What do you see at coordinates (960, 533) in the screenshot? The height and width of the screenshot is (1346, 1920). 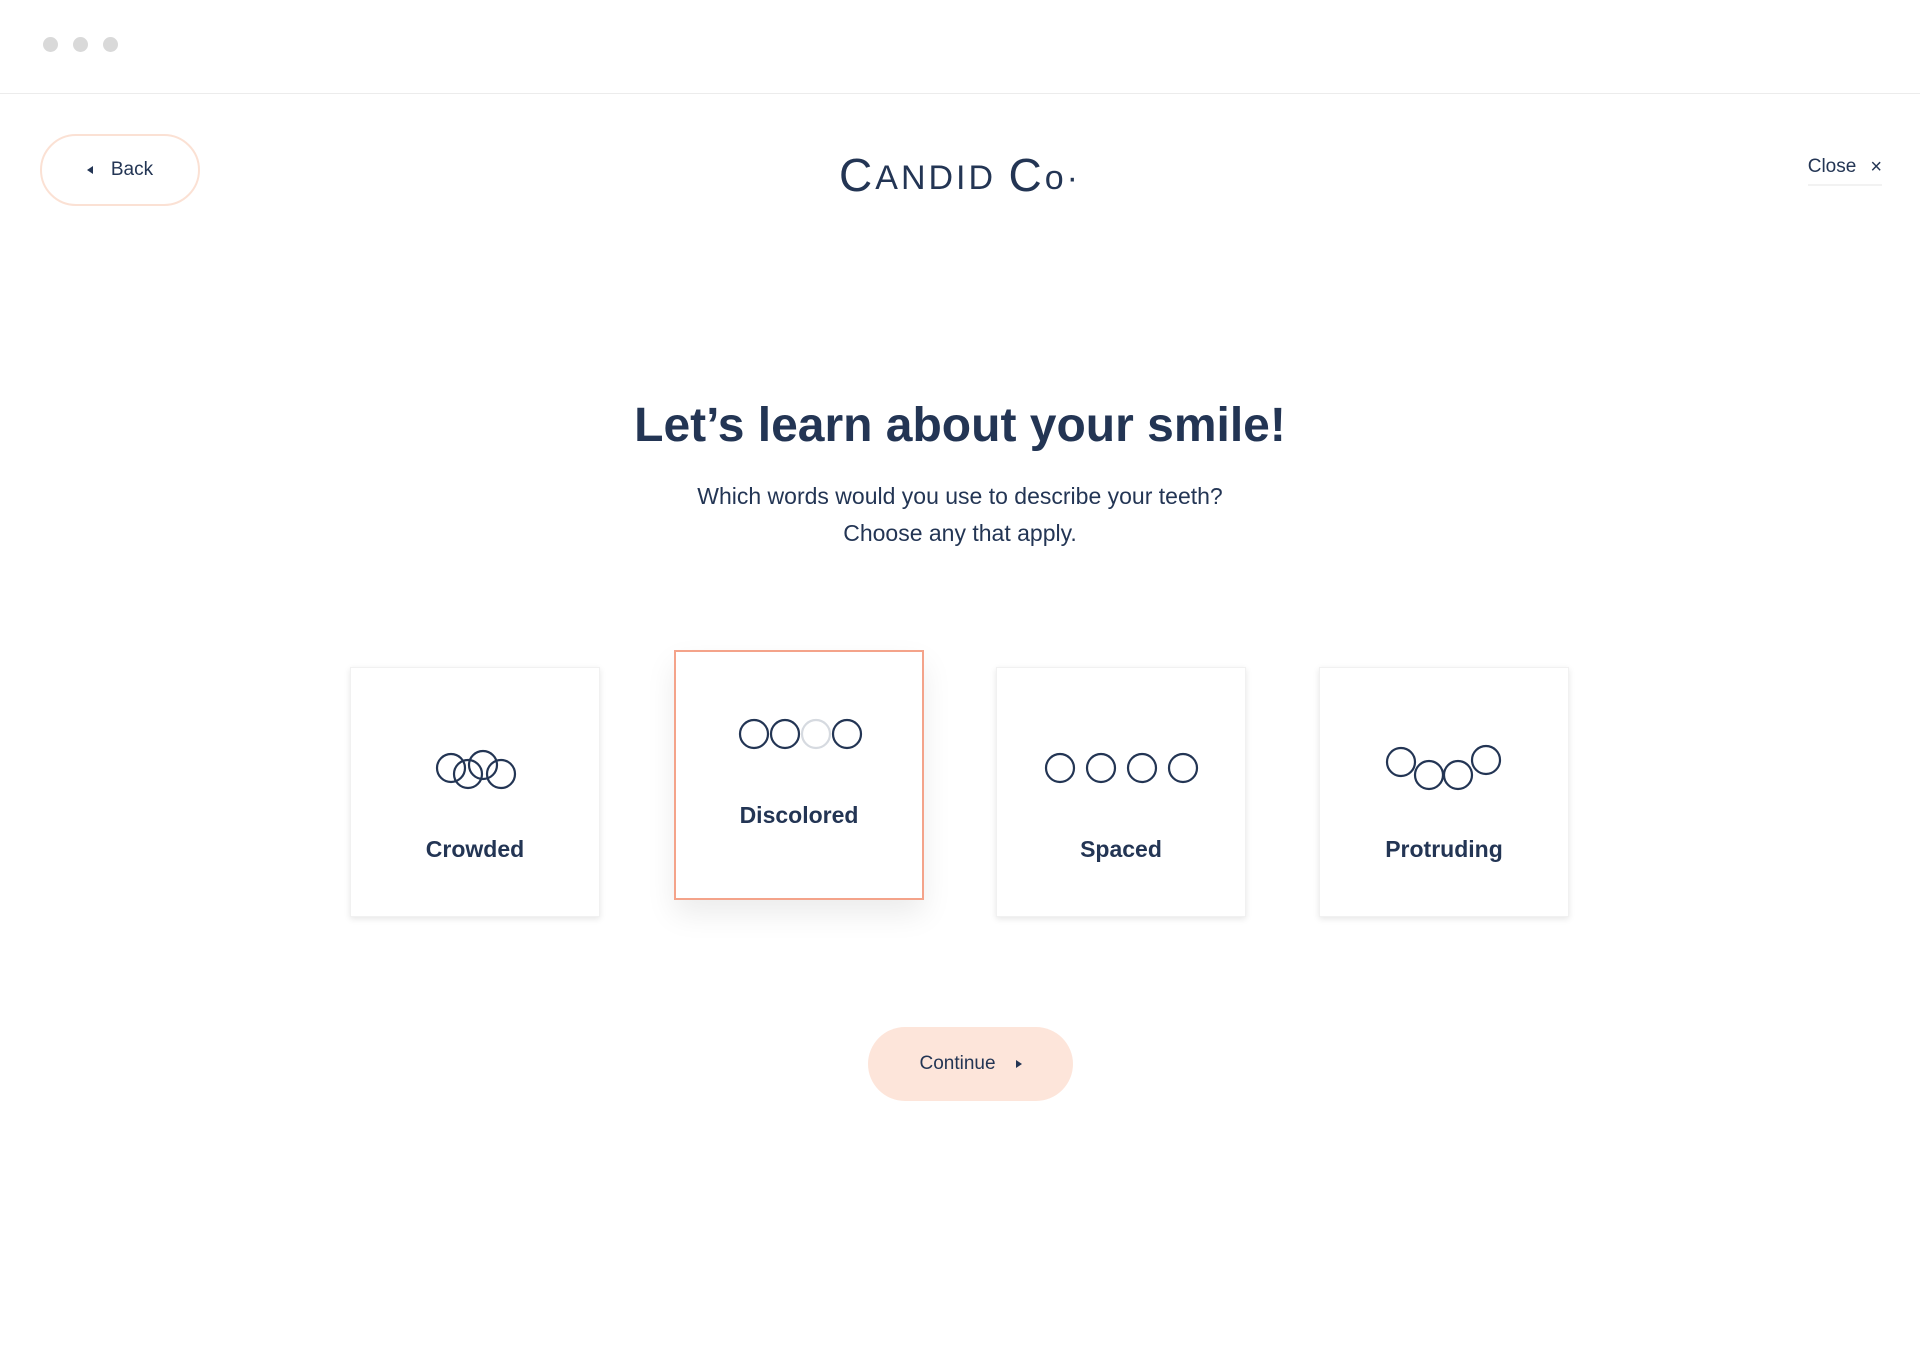 I see `subtitle-line-2: Choose any that apply.` at bounding box center [960, 533].